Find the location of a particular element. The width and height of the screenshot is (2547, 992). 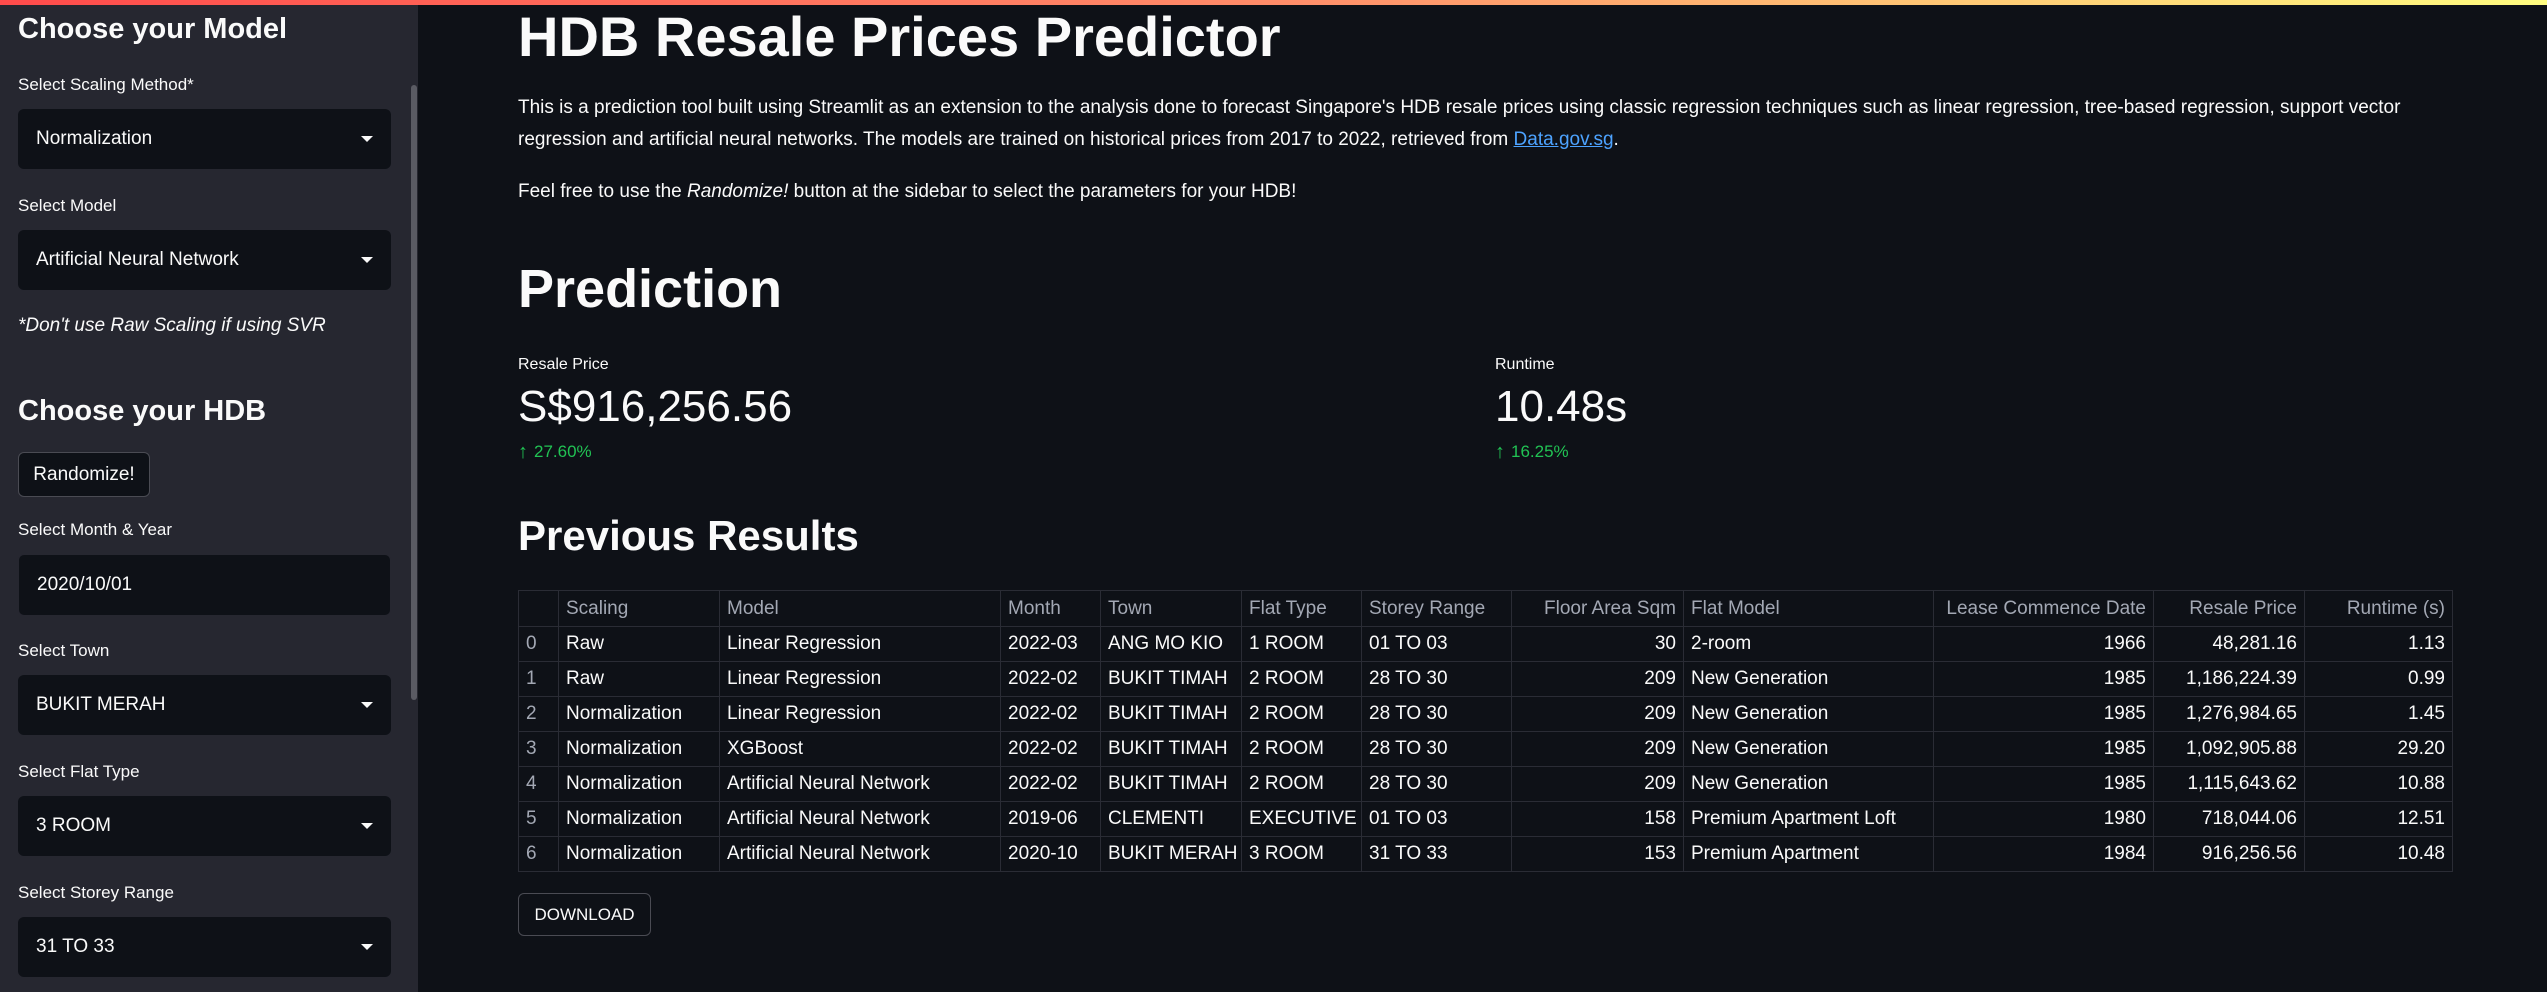

town-select: BUKIT MERAH is located at coordinates (204, 705).